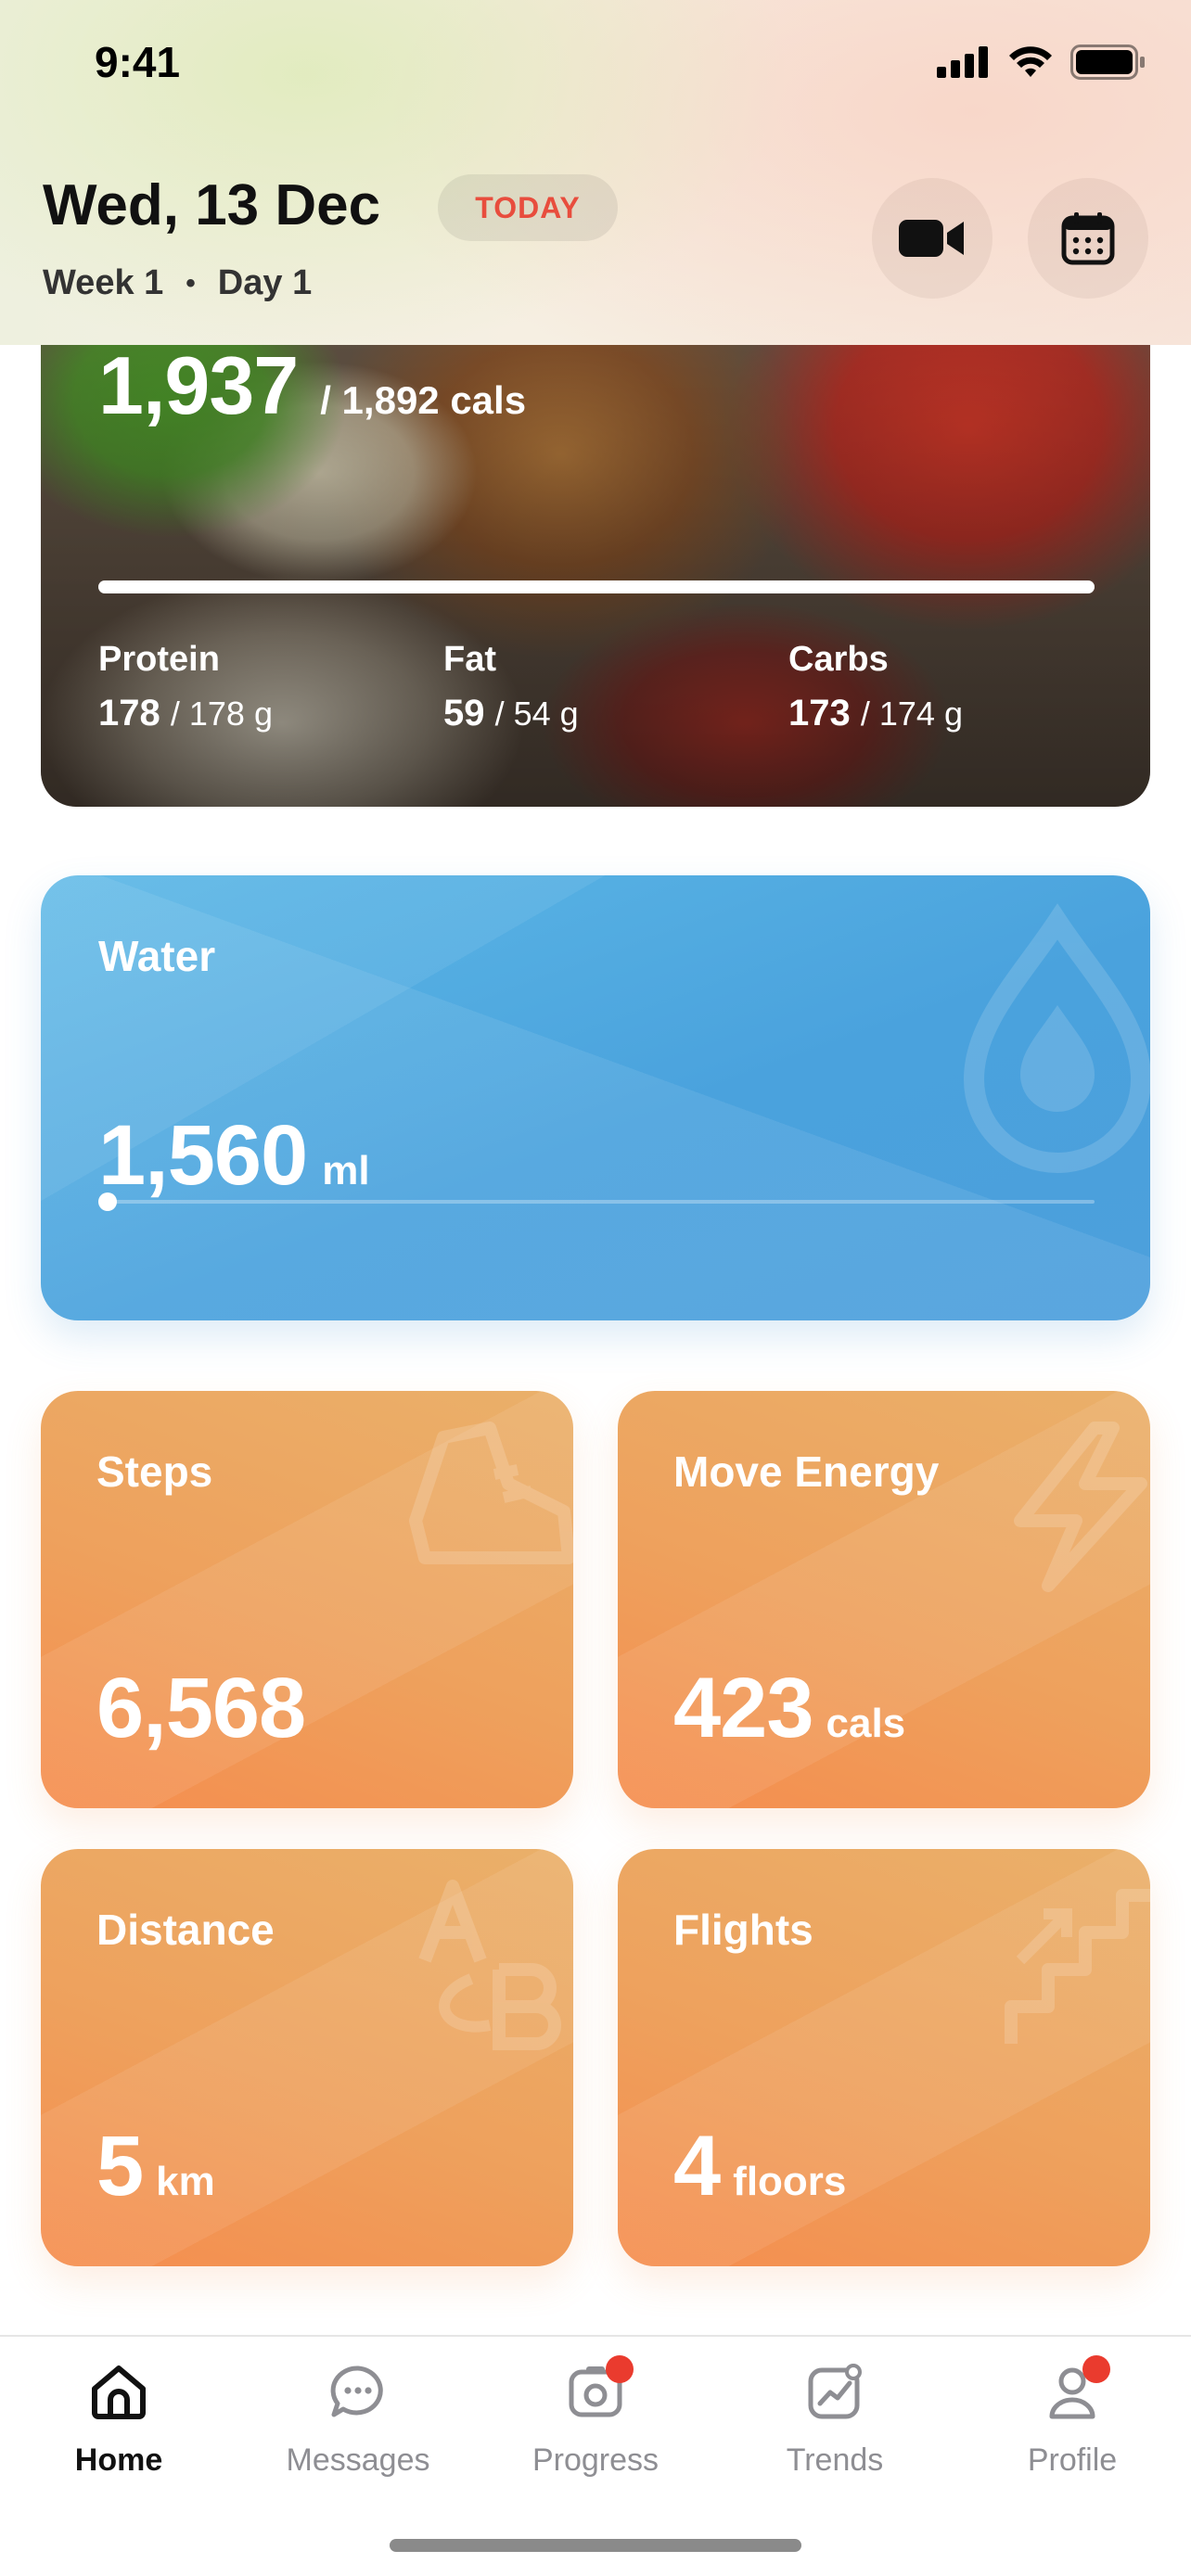 This screenshot has height=2576, width=1191. What do you see at coordinates (118, 2460) in the screenshot?
I see `tab-label: Home` at bounding box center [118, 2460].